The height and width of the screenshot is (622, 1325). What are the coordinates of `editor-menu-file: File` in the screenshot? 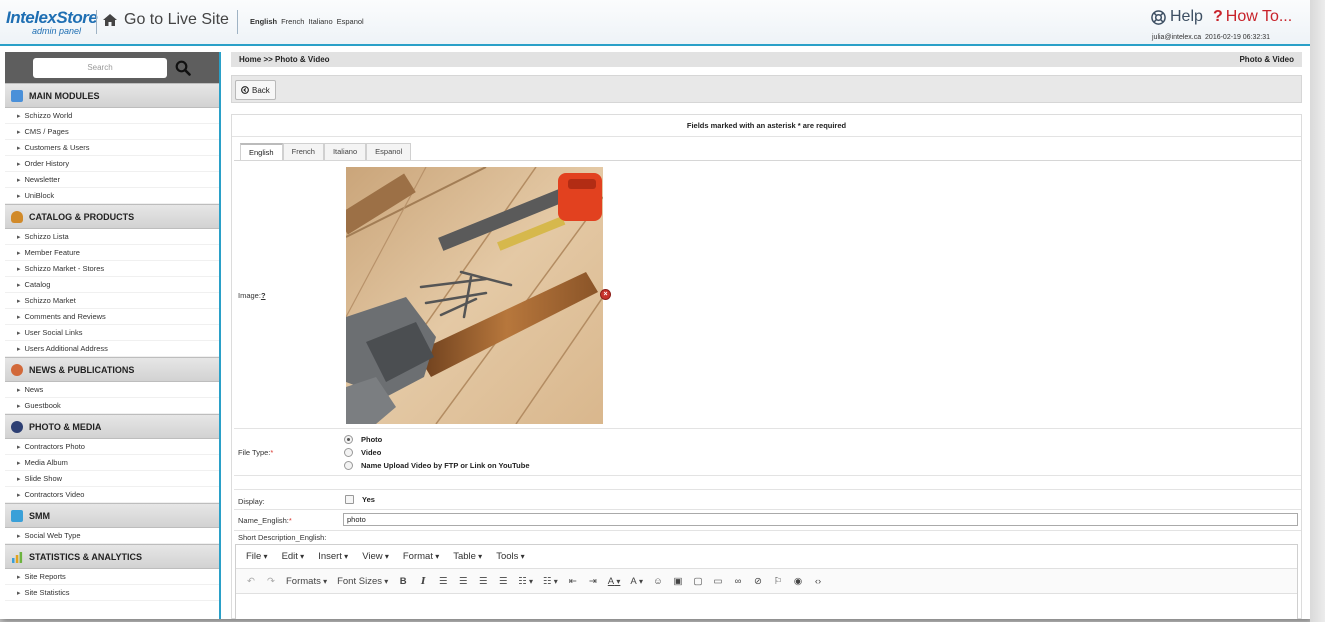 It's located at (257, 556).